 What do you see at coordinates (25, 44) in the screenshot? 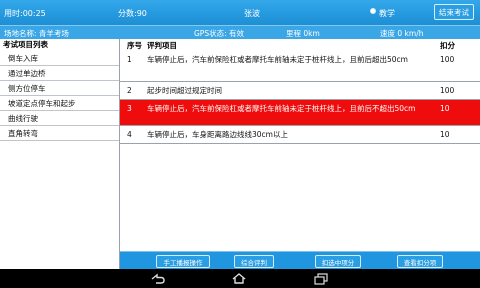
I see `sidebar-title: 考试项目列表` at bounding box center [25, 44].